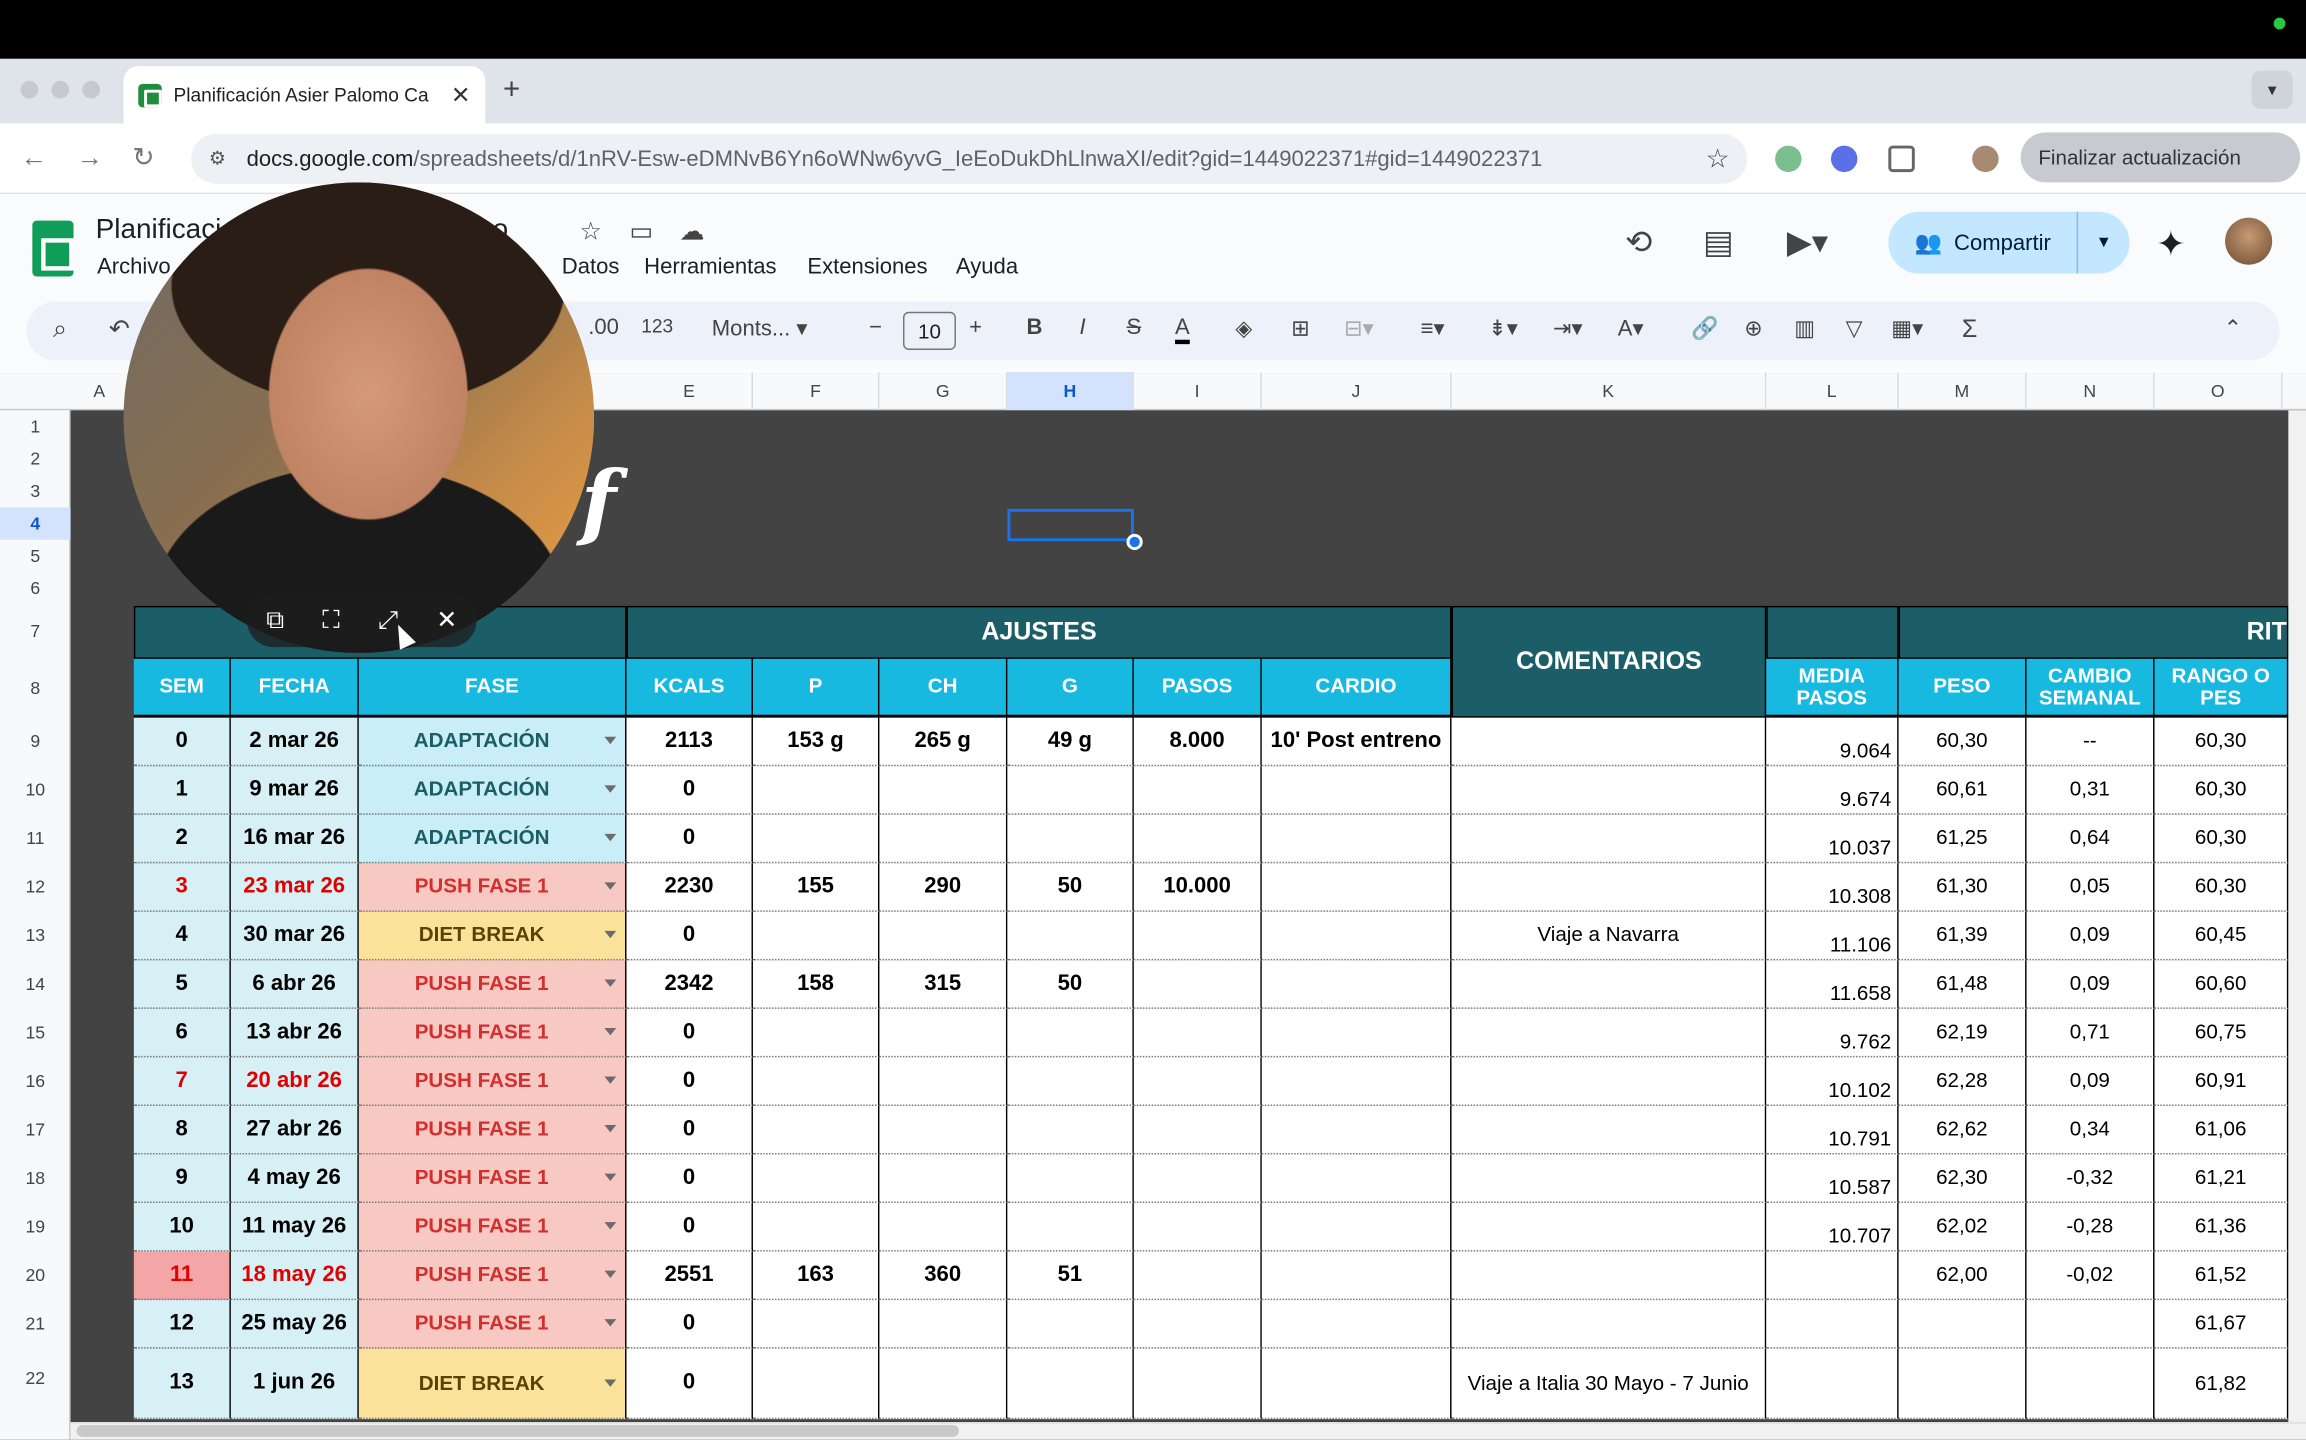 The height and width of the screenshot is (1440, 2306). What do you see at coordinates (182, 1179) in the screenshot?
I see `table-cell-sem: 9` at bounding box center [182, 1179].